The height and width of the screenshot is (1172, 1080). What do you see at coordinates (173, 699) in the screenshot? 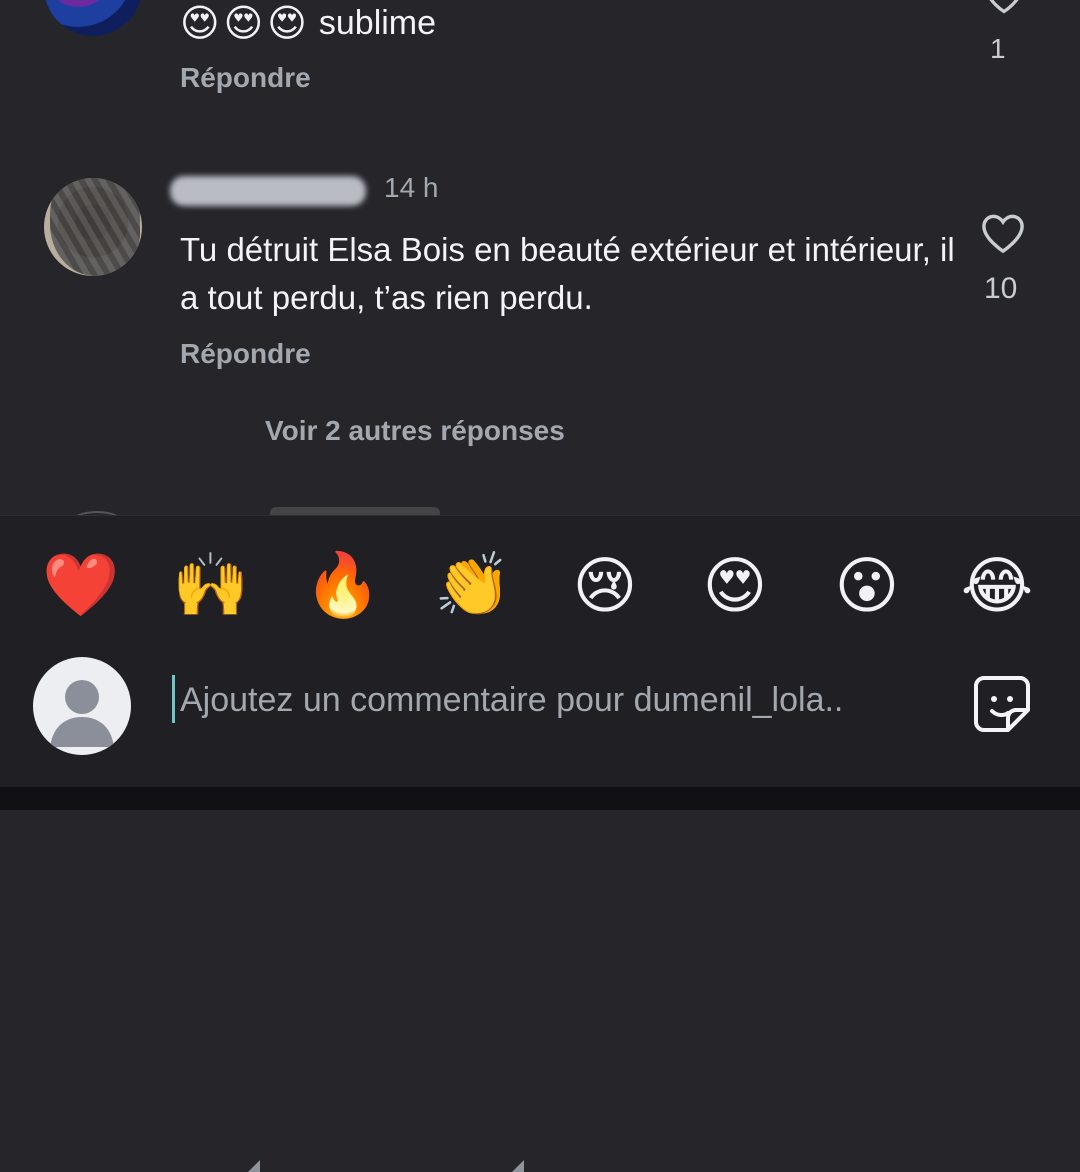
I see `text-caret` at bounding box center [173, 699].